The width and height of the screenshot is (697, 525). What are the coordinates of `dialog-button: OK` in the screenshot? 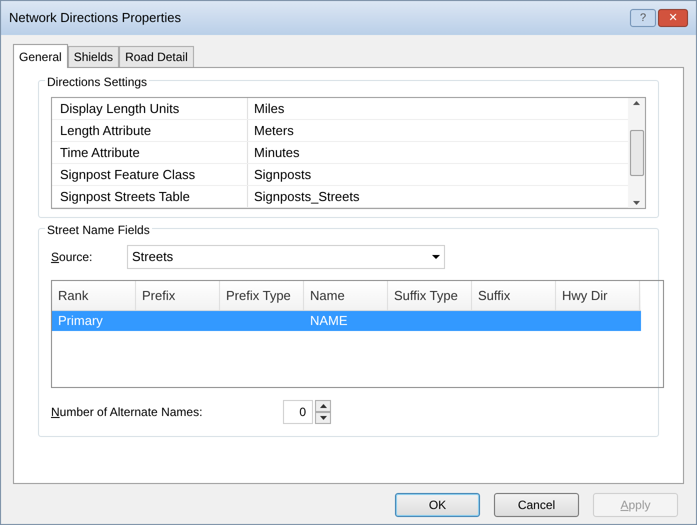 It's located at (437, 505).